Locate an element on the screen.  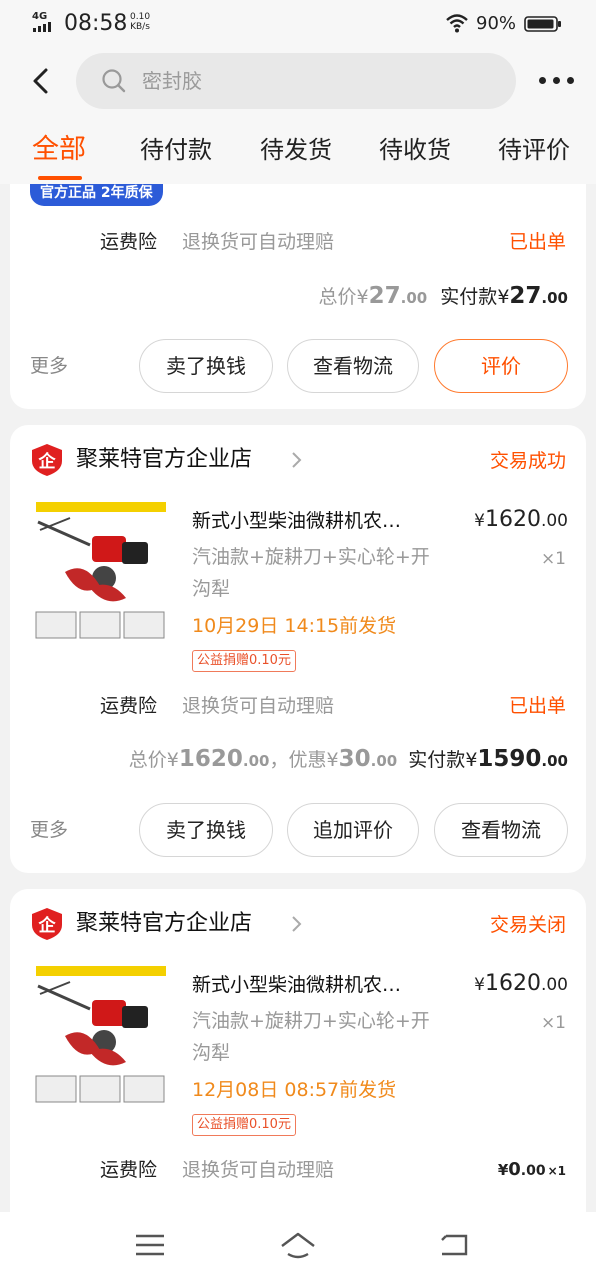
order-tabs: 全部 待付款 待发货 待收货 待评价 is located at coordinates (298, 149).